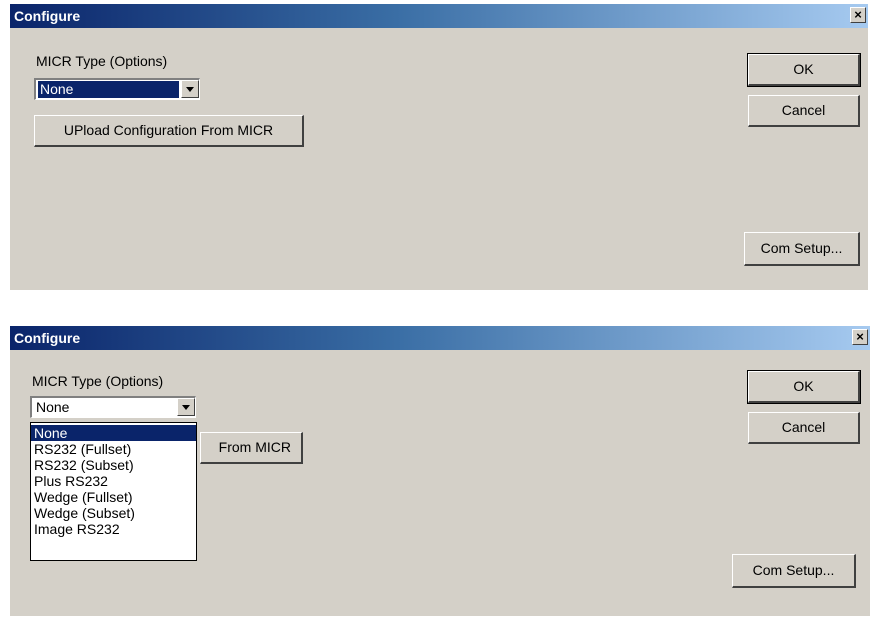 This screenshot has width=870, height=618. Describe the element at coordinates (113, 433) in the screenshot. I see `dropdown-option: None` at that location.